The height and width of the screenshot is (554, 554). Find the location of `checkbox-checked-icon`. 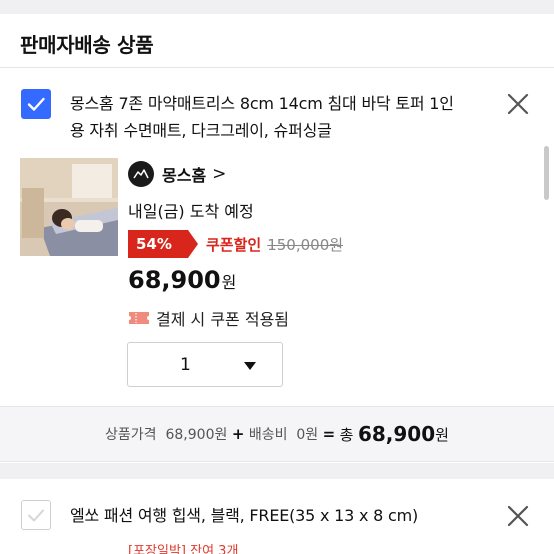

checkbox-checked-icon is located at coordinates (36, 104).